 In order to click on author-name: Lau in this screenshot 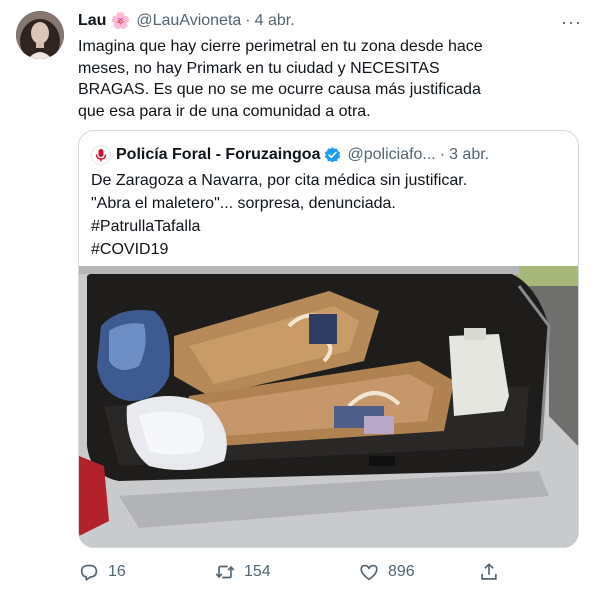, I will do `click(92, 21)`.